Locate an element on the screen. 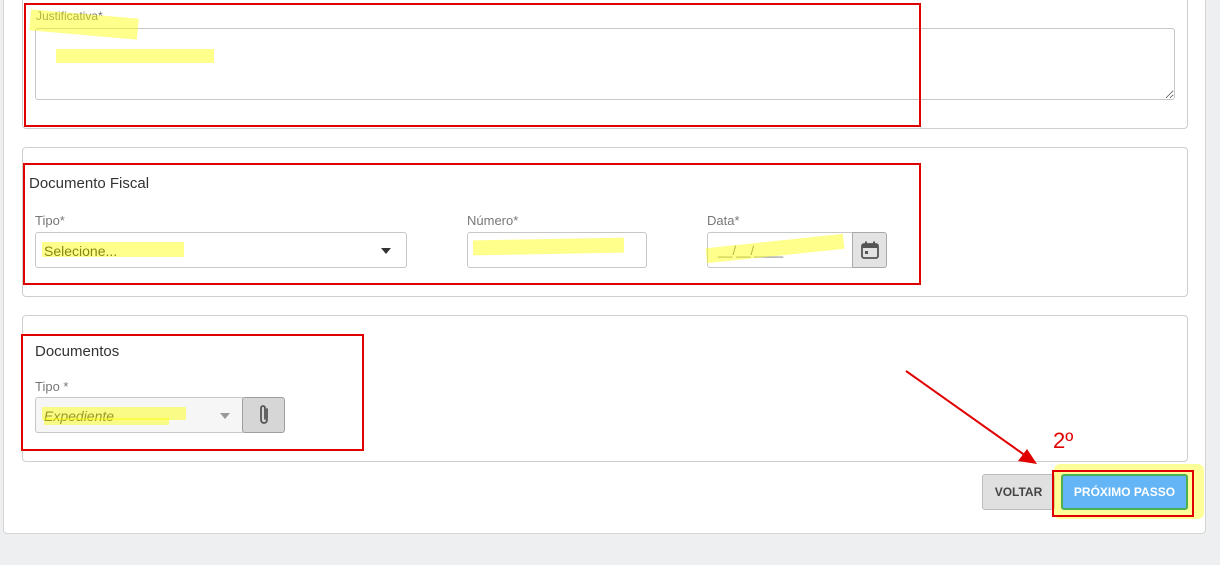 Image resolution: width=1220 pixels, height=565 pixels. highlight-documents-type-underline is located at coordinates (106, 421).